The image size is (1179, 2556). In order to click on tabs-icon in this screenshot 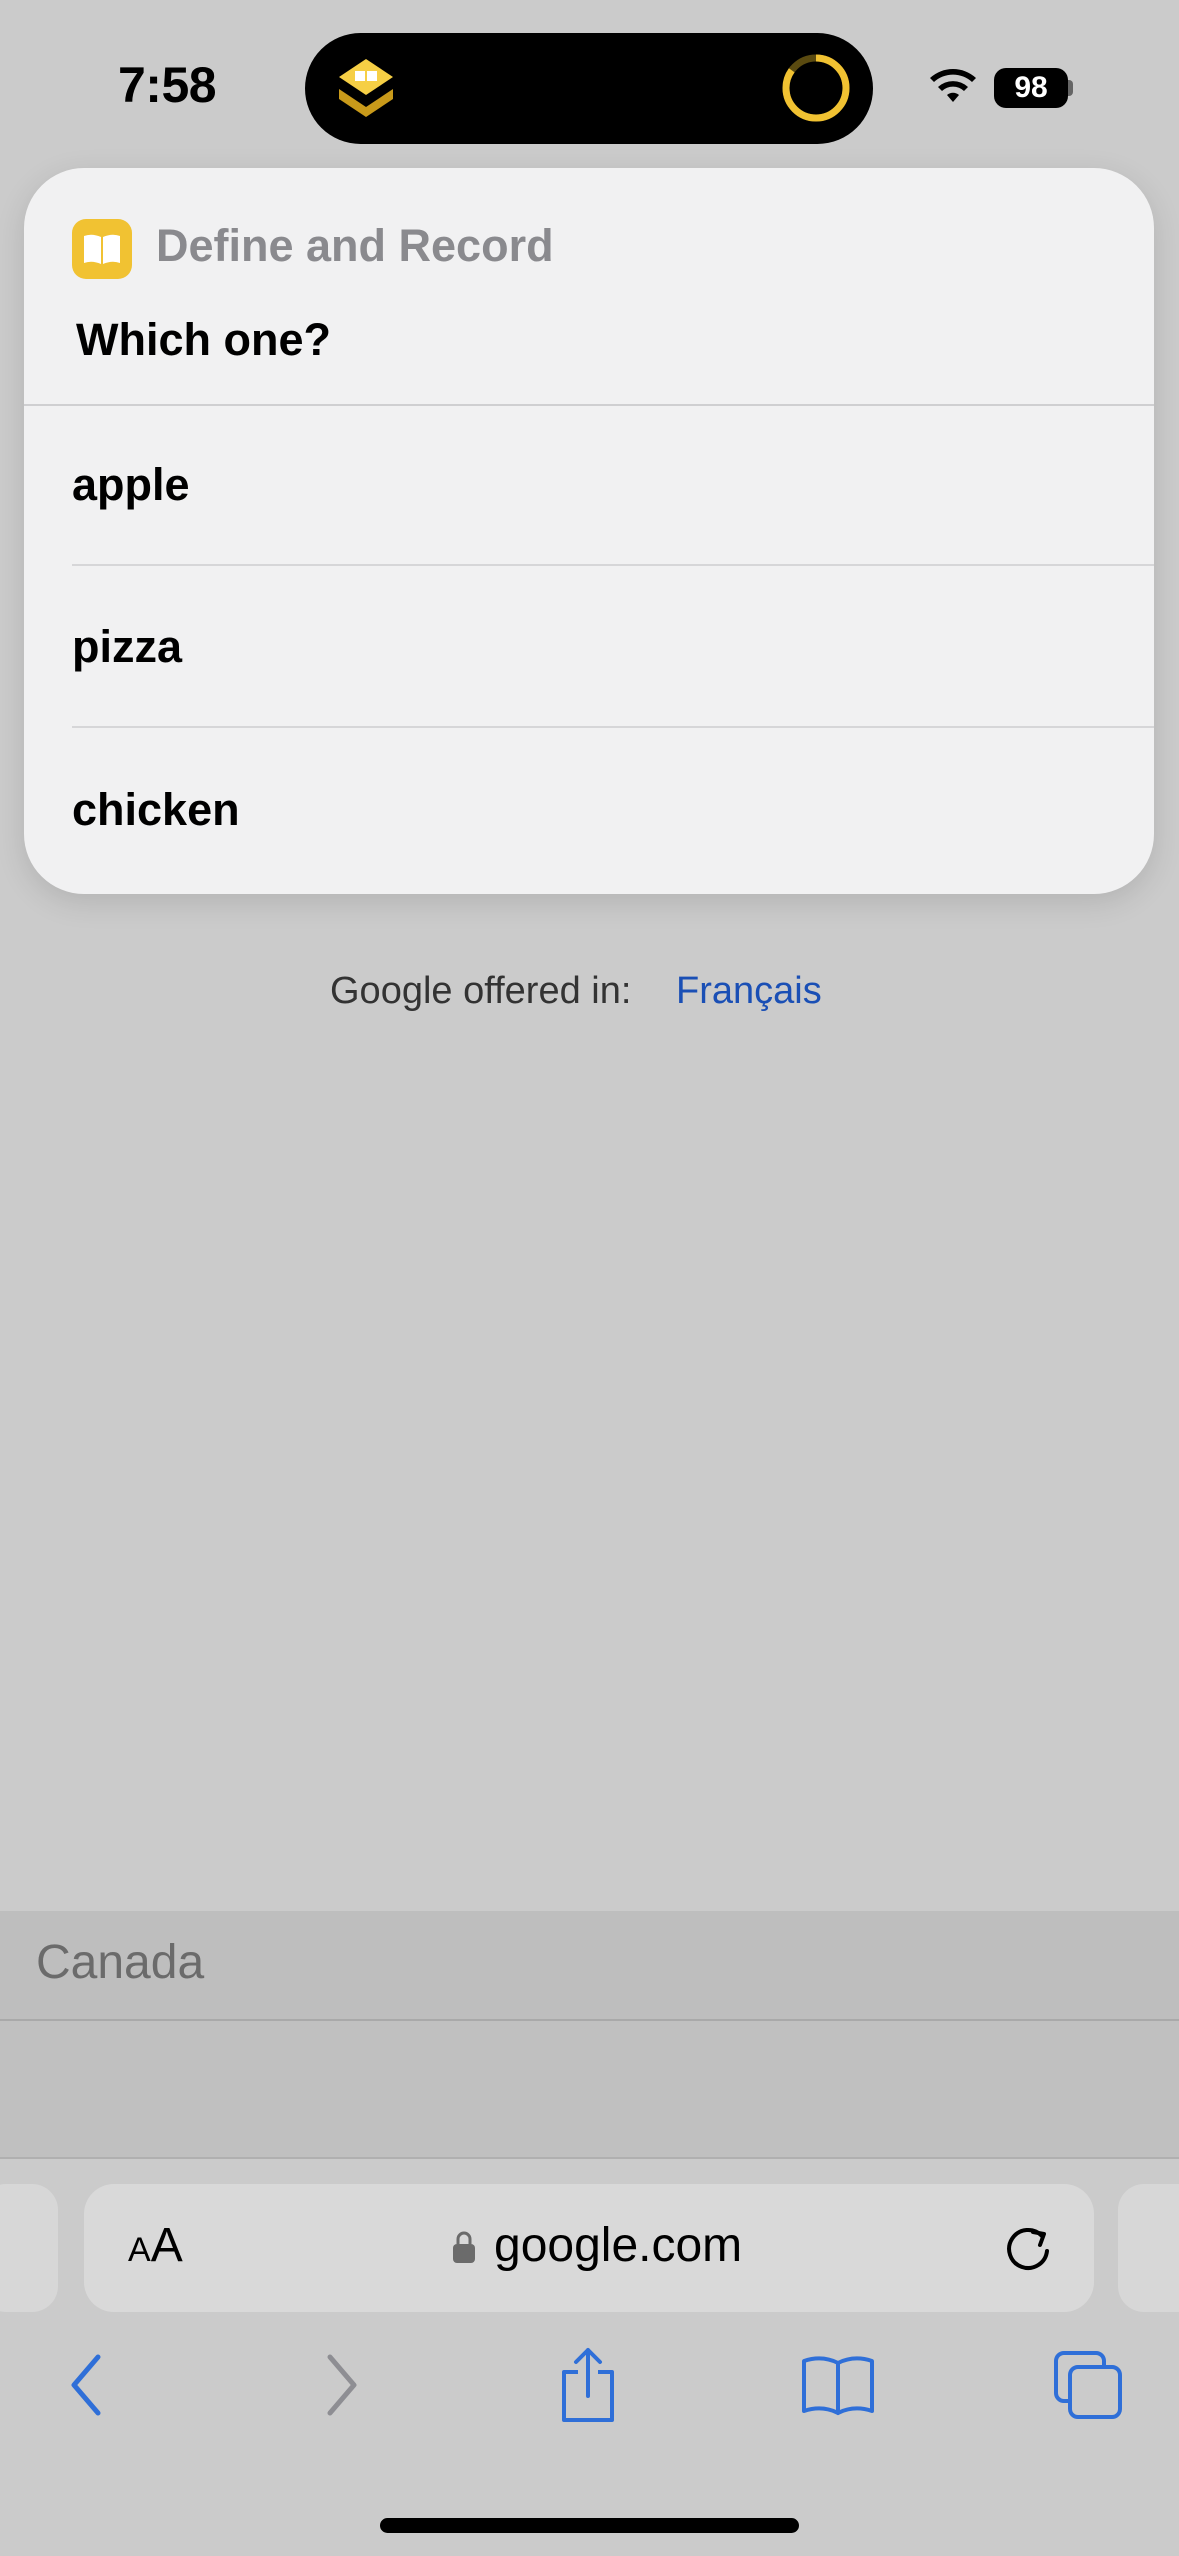, I will do `click(1088, 2385)`.